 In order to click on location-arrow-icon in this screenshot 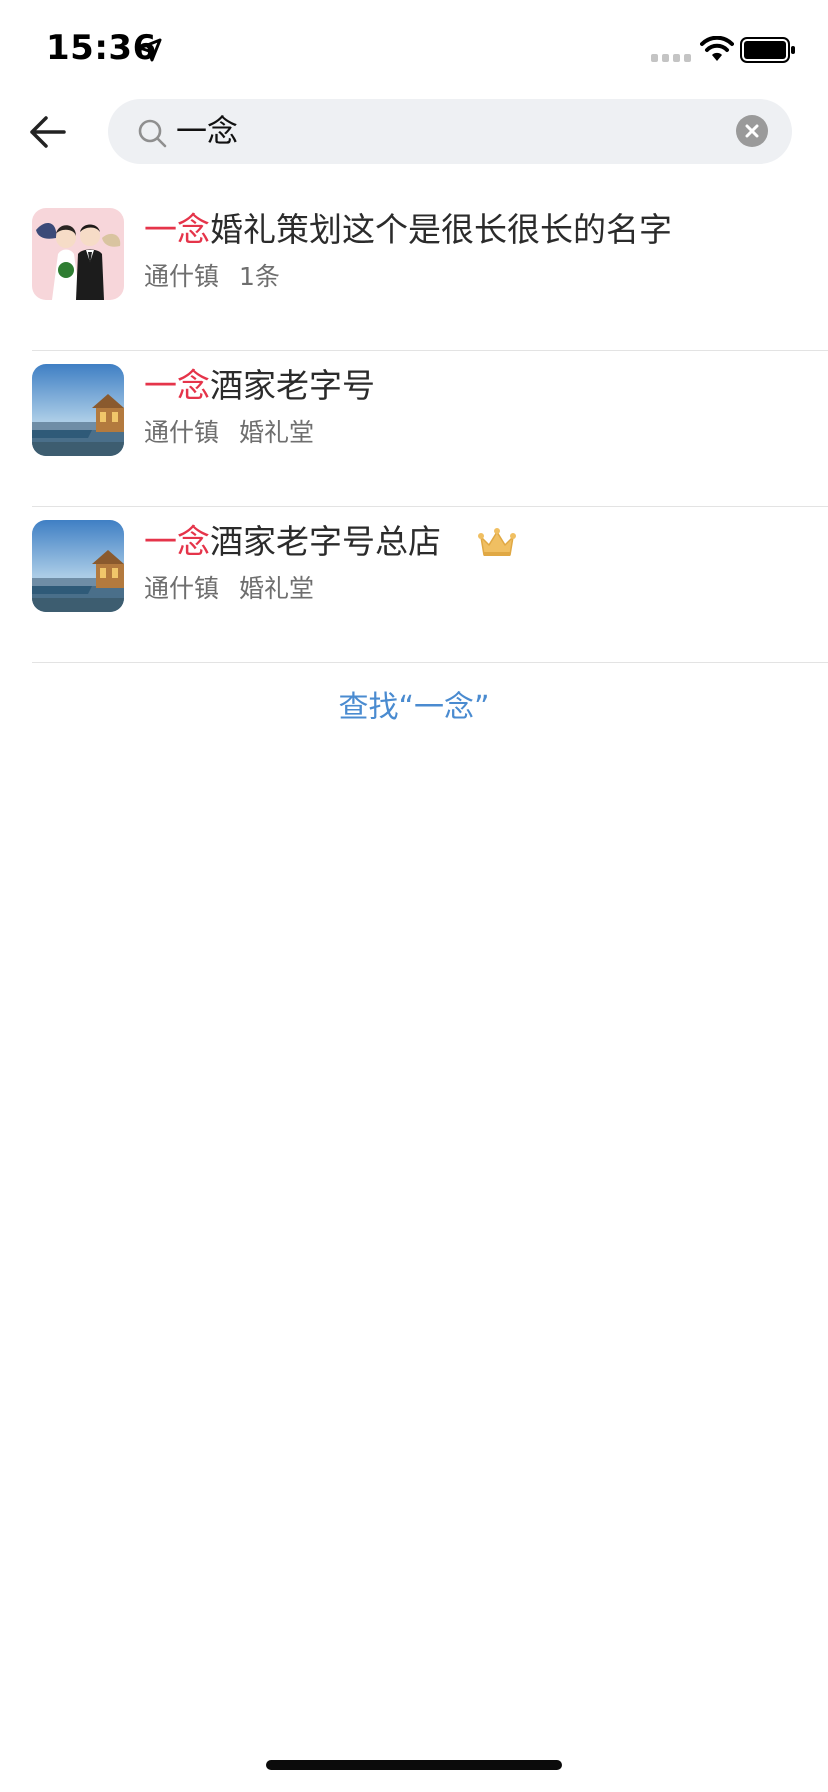, I will do `click(150, 50)`.